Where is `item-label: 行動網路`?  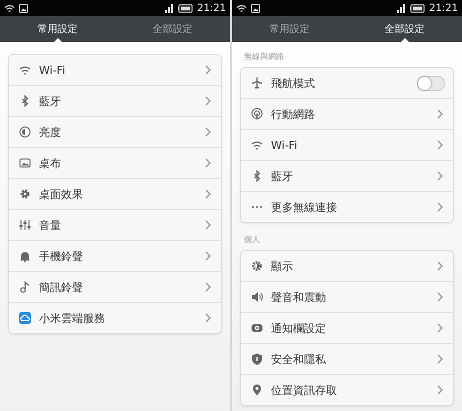
item-label: 行動網路 is located at coordinates (293, 114).